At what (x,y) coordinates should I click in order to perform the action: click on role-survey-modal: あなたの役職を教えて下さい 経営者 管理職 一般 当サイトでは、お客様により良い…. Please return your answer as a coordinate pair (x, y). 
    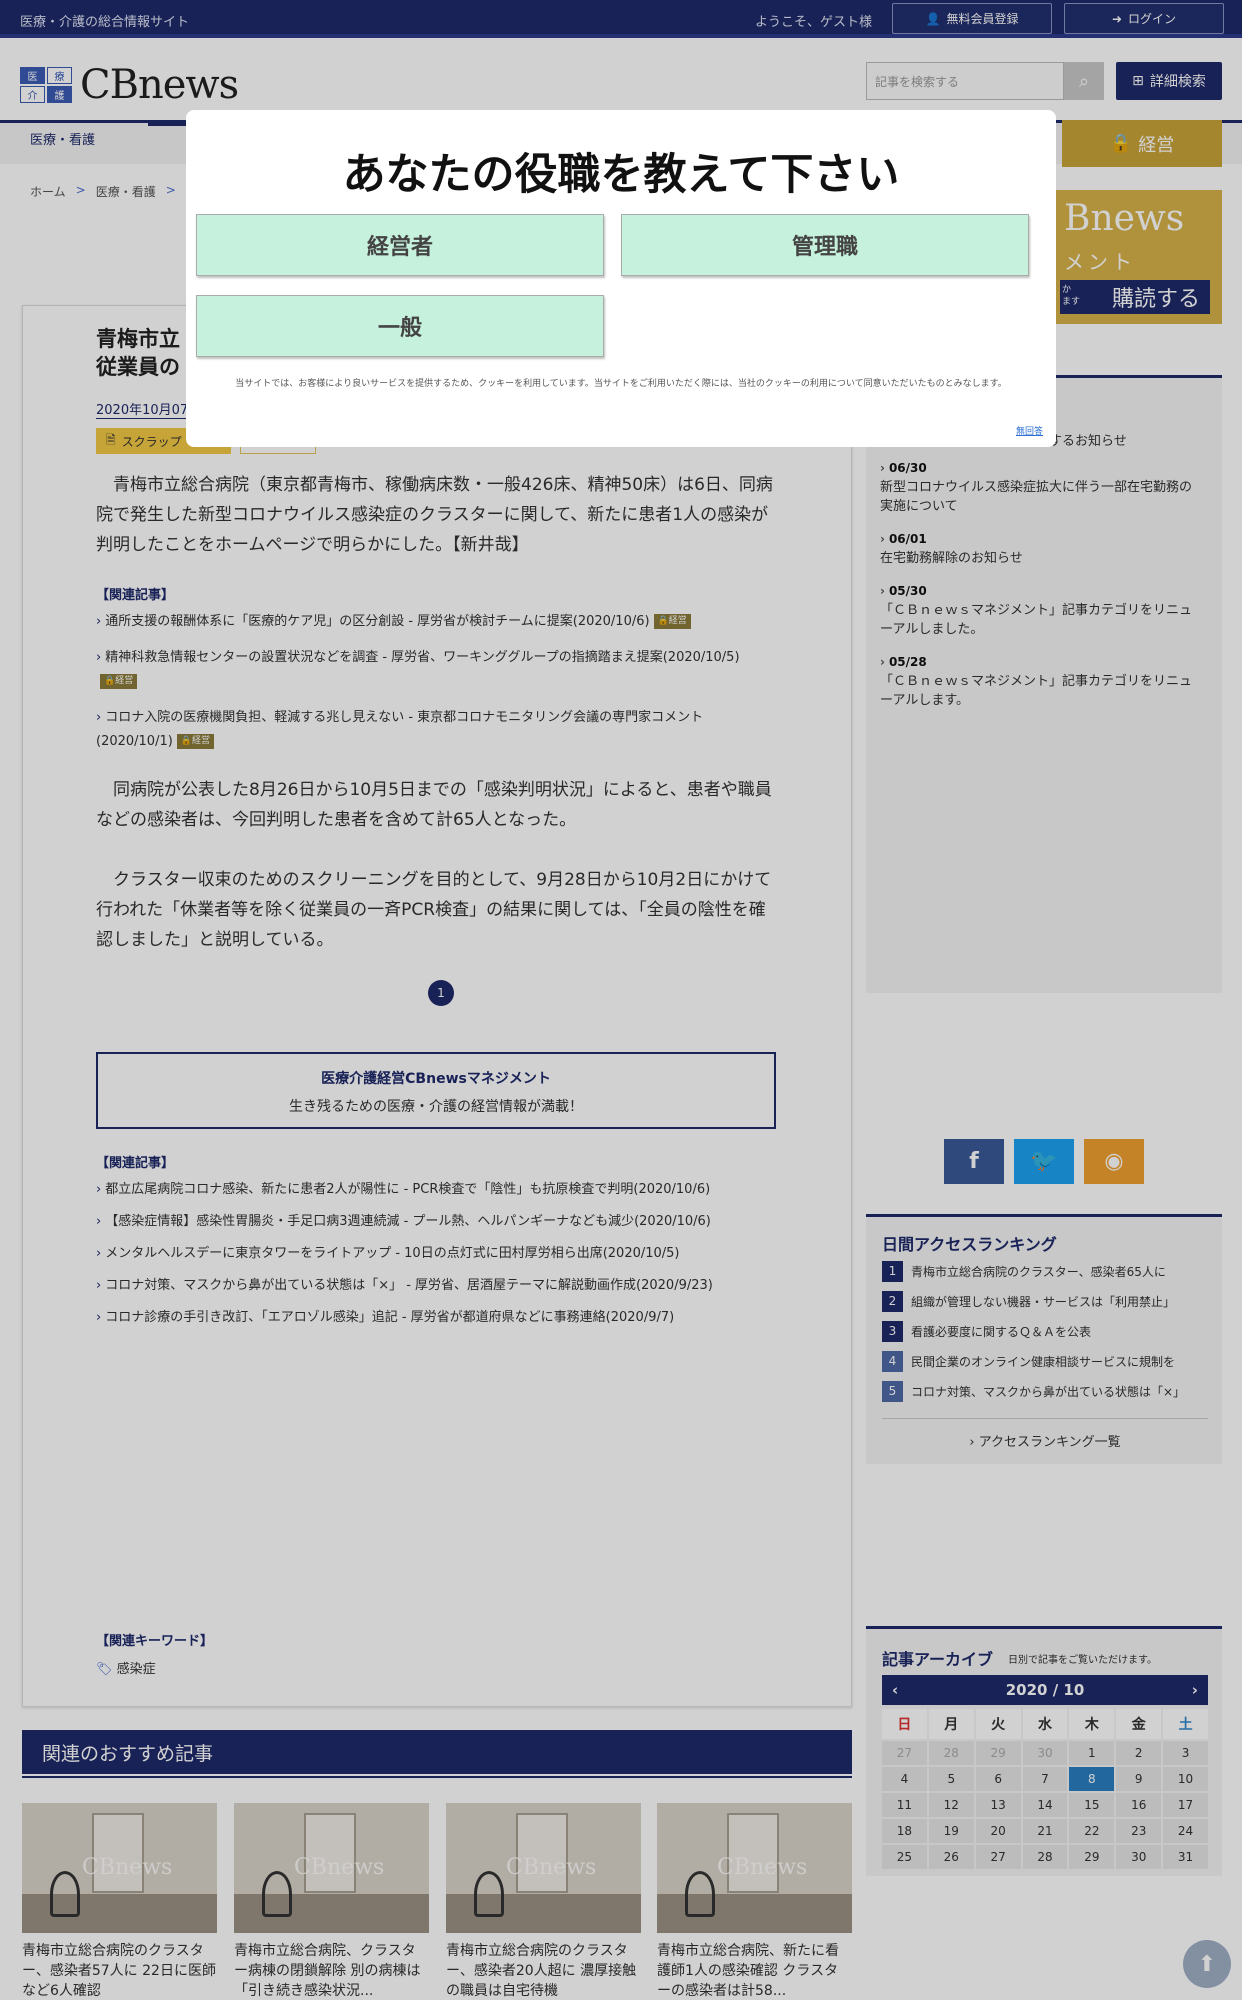
    Looking at the image, I should click on (621, 278).